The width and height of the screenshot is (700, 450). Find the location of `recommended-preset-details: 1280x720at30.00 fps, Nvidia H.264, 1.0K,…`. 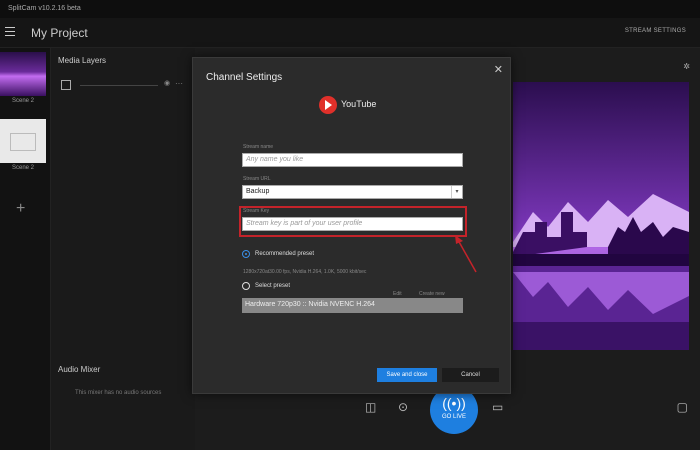

recommended-preset-details: 1280x720at30.00 fps, Nvidia H.264, 1.0K,… is located at coordinates (305, 272).